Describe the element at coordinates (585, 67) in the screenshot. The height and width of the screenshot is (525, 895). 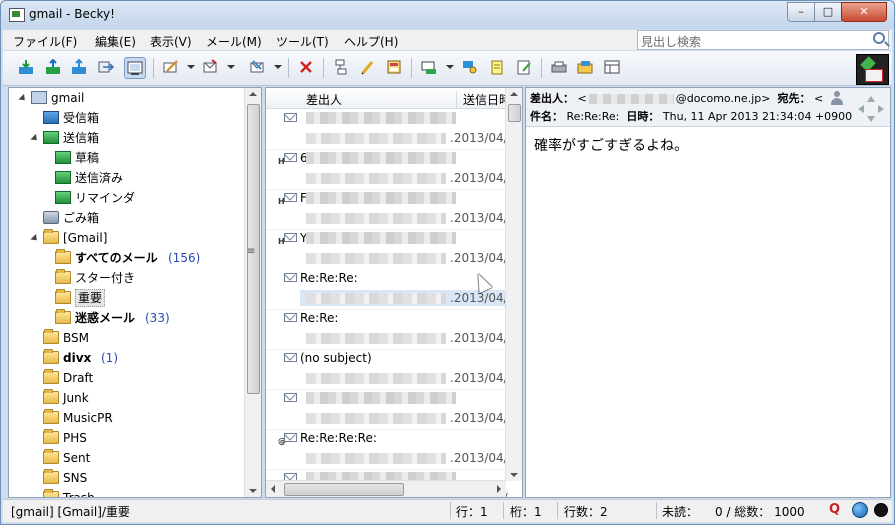
I see `open-folder-button` at that location.